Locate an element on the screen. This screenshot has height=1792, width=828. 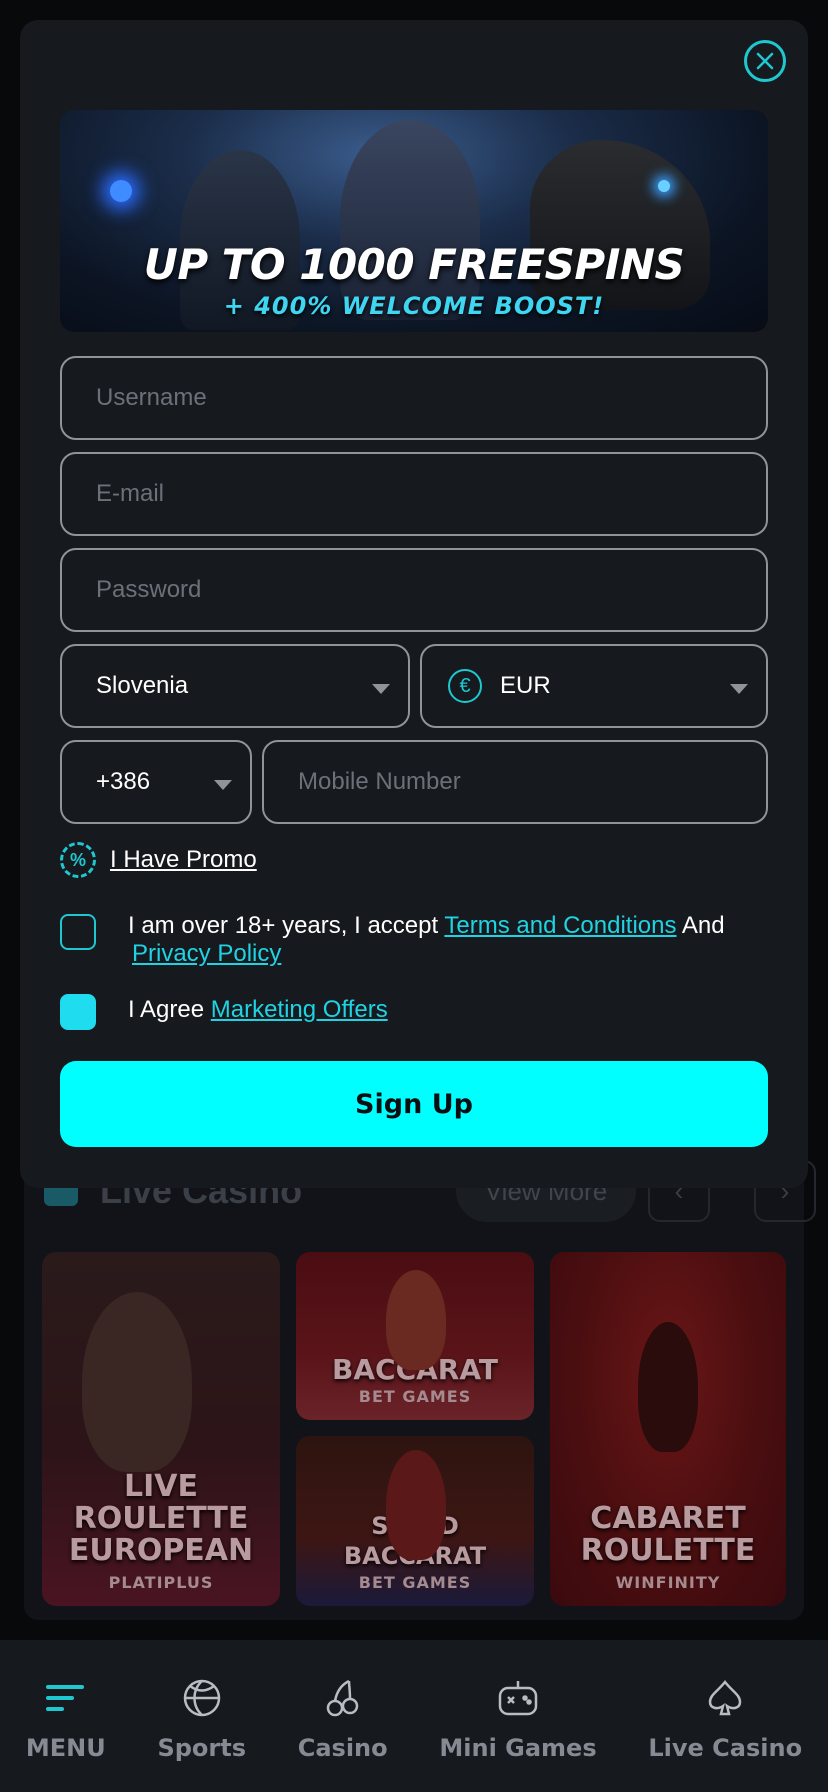
marketing-checkbox is located at coordinates (78, 1012).